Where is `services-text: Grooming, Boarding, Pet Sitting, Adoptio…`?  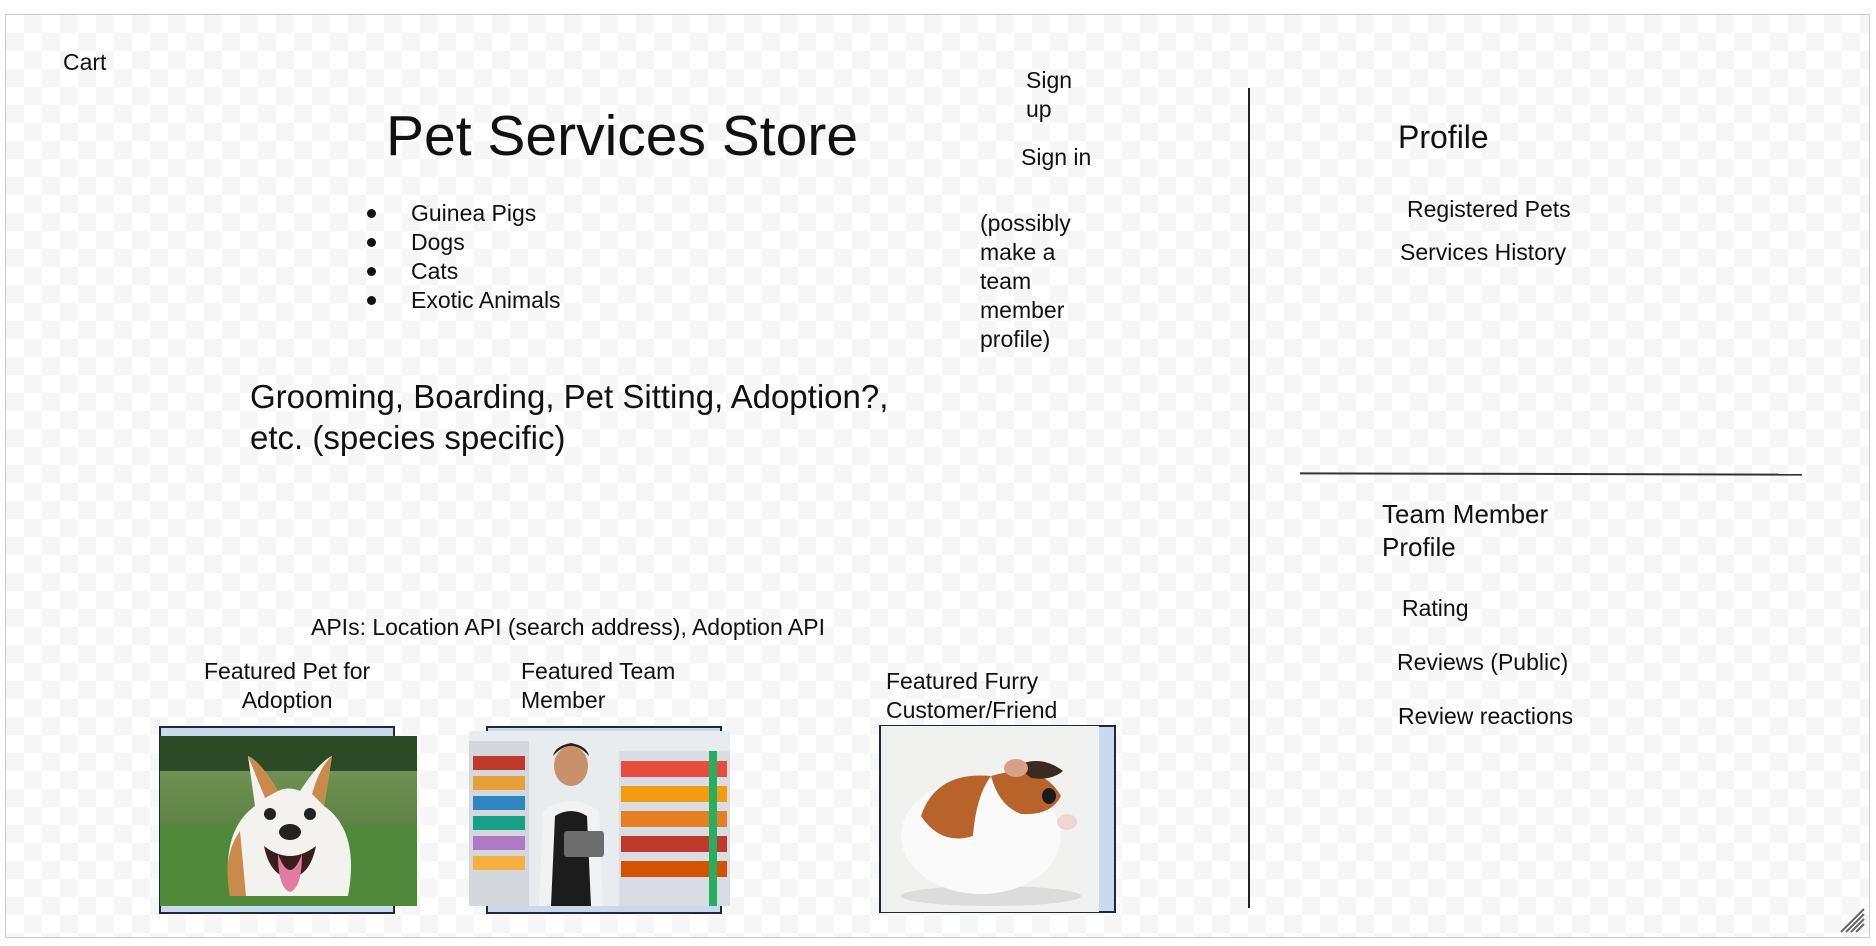
services-text: Grooming, Boarding, Pet Sitting, Adoptio… is located at coordinates (610, 417).